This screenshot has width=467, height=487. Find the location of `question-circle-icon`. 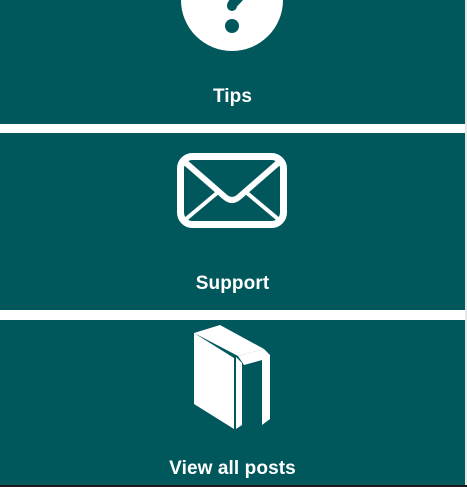

question-circle-icon is located at coordinates (232, 25).